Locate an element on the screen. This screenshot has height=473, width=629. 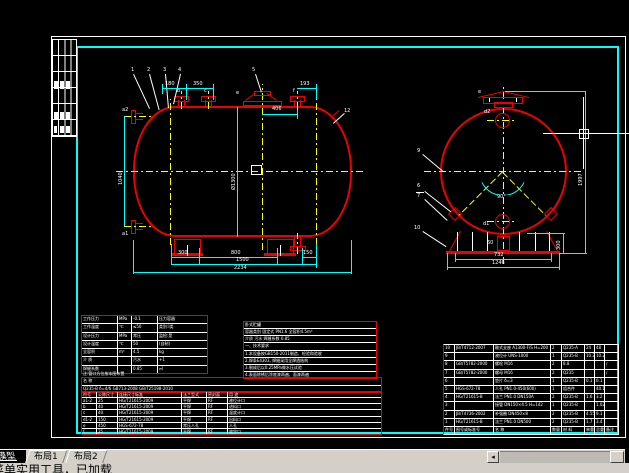
table-cell: HG/T21615-B is located at coordinates (474, 398).